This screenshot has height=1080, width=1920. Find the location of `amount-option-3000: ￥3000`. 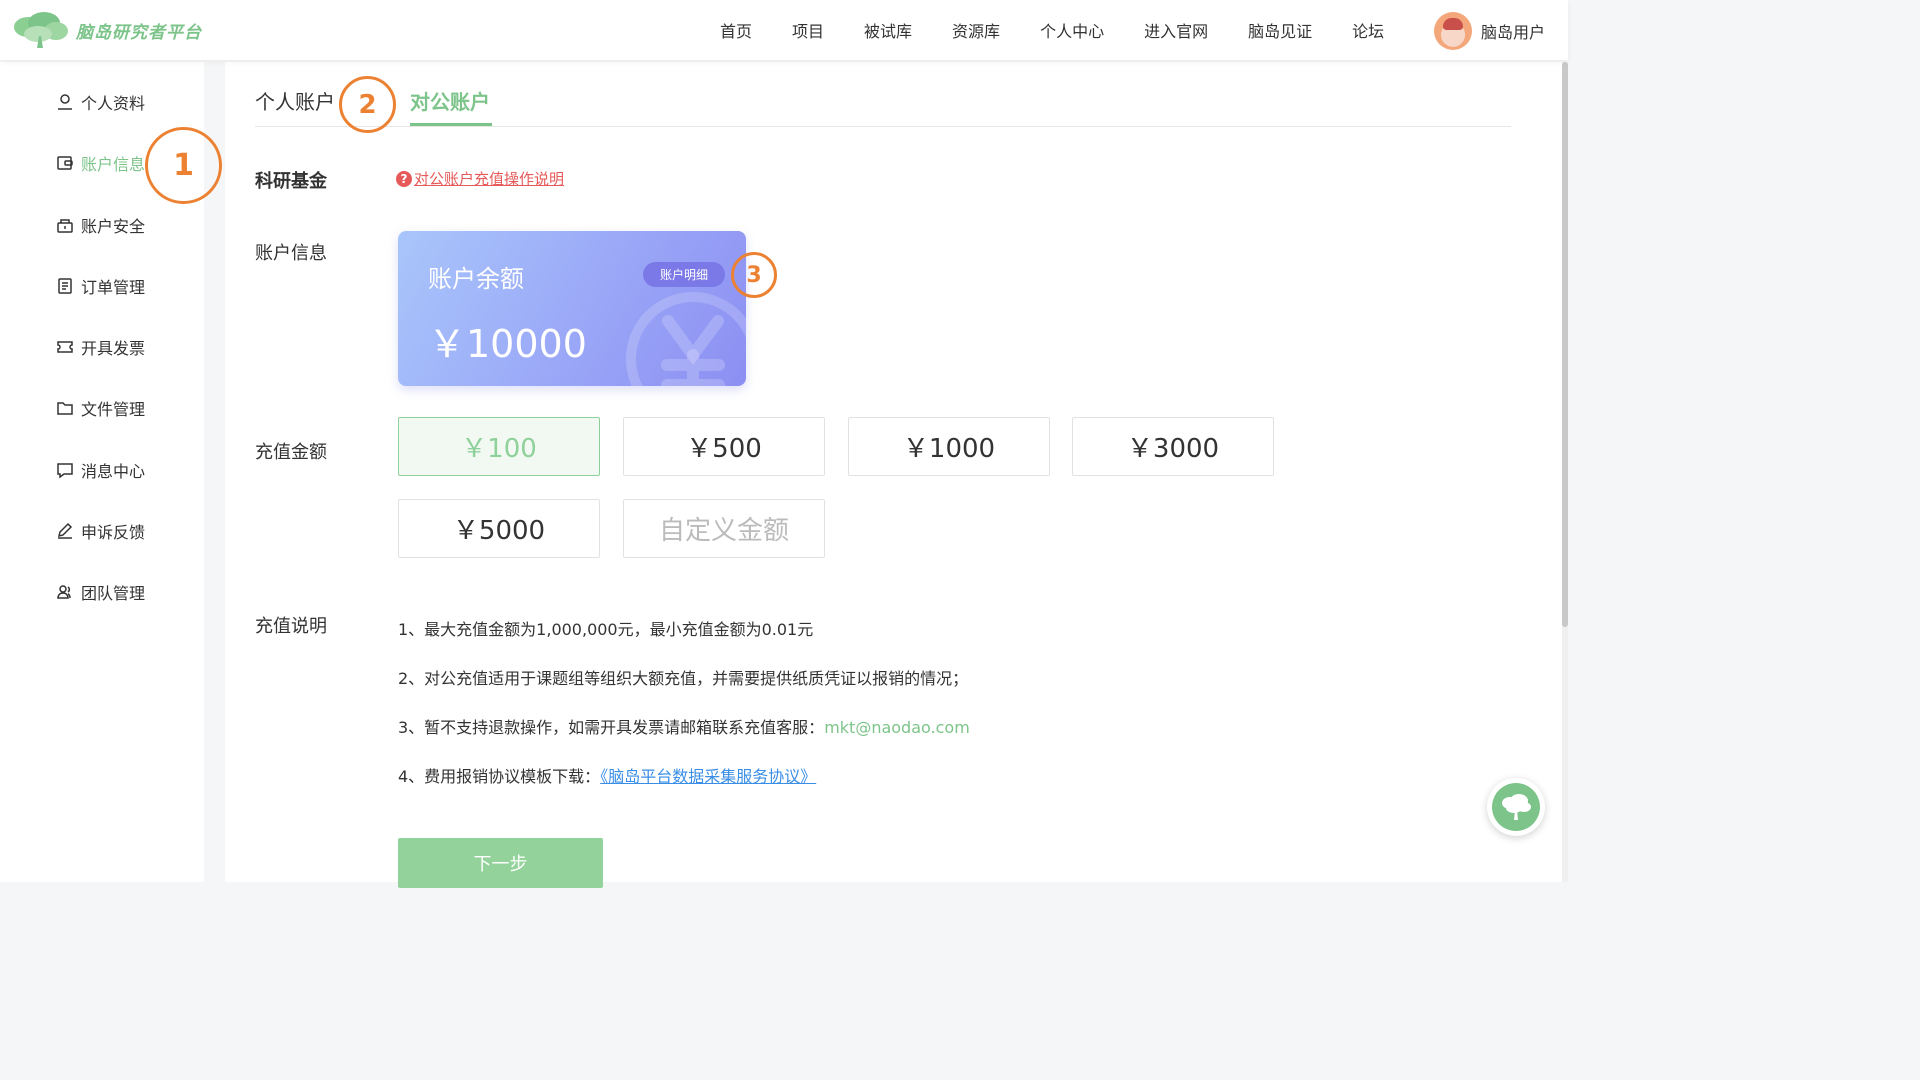

amount-option-3000: ￥3000 is located at coordinates (1173, 446).